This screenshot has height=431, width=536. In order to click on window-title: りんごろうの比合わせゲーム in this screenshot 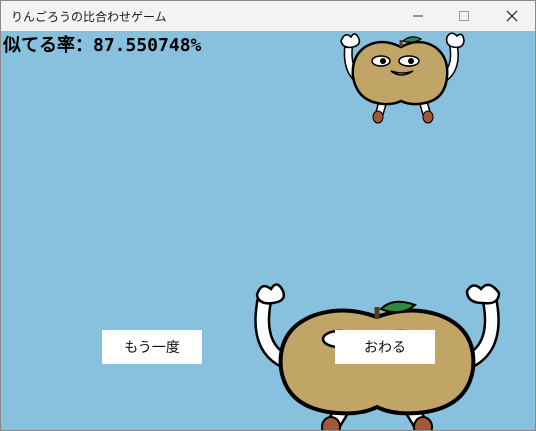, I will do `click(89, 17)`.